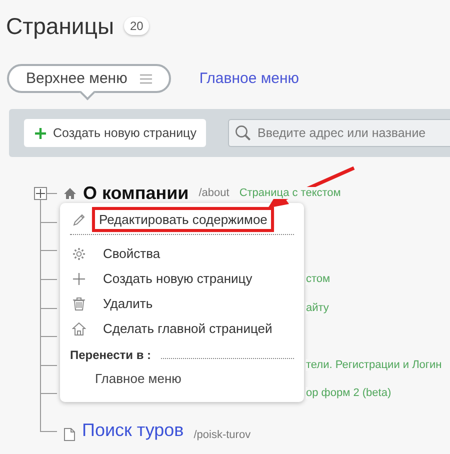 The width and height of the screenshot is (450, 454). I want to click on menu-item: Свойства, so click(131, 253).